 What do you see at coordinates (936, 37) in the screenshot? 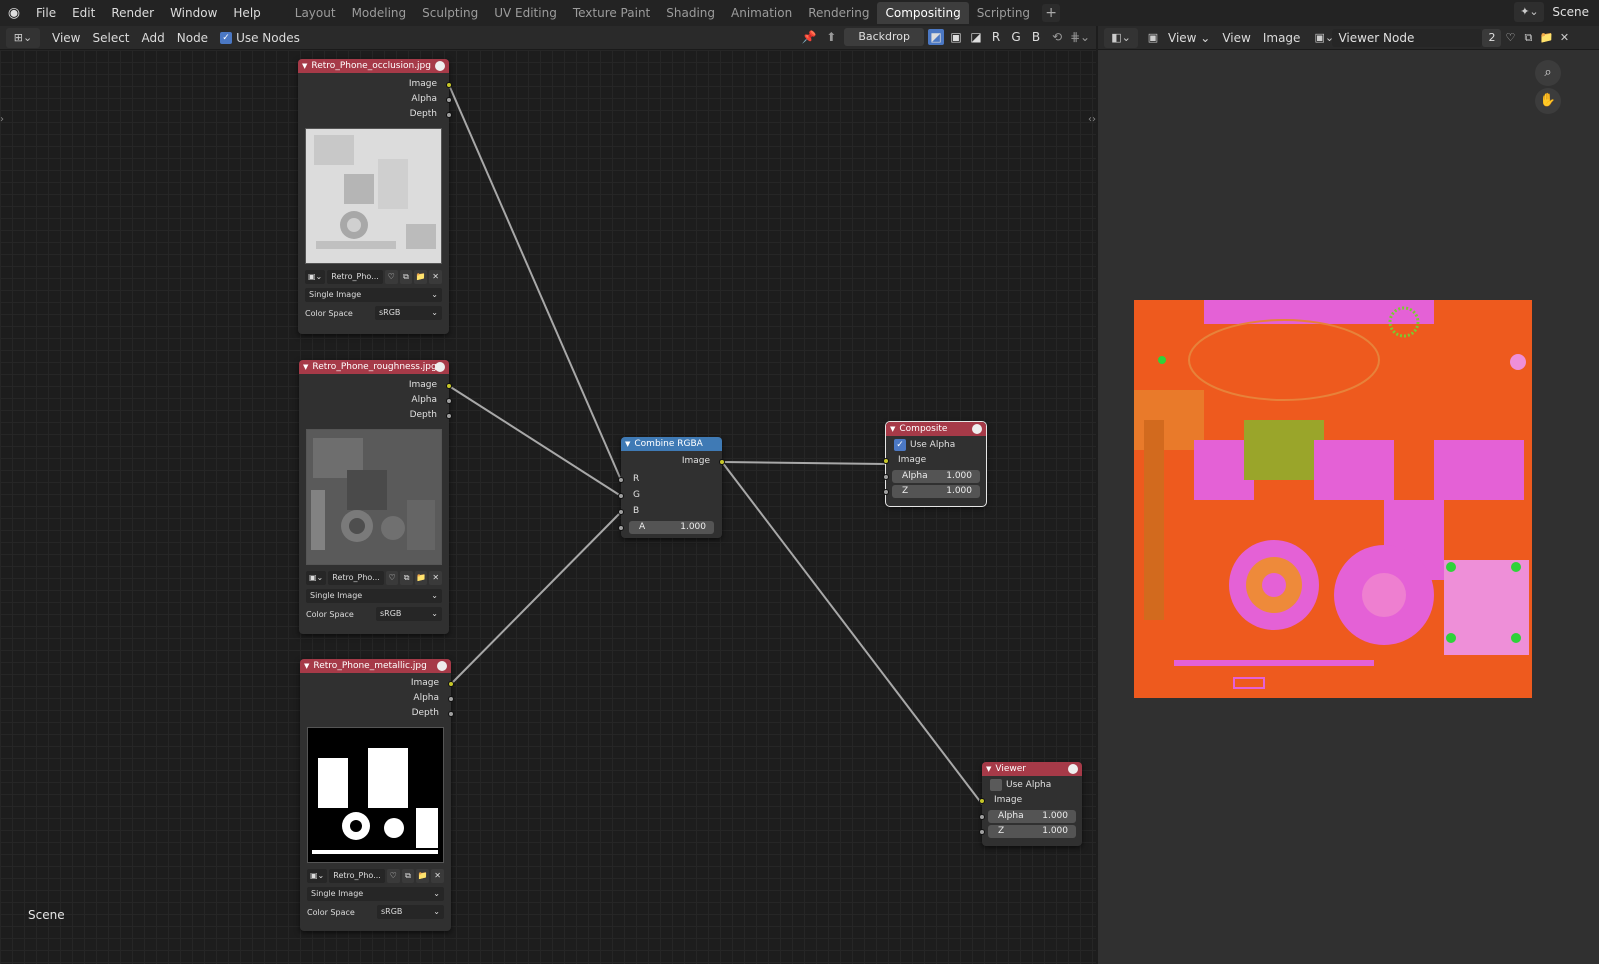
I see `color-alpha-icon: ◩` at bounding box center [936, 37].